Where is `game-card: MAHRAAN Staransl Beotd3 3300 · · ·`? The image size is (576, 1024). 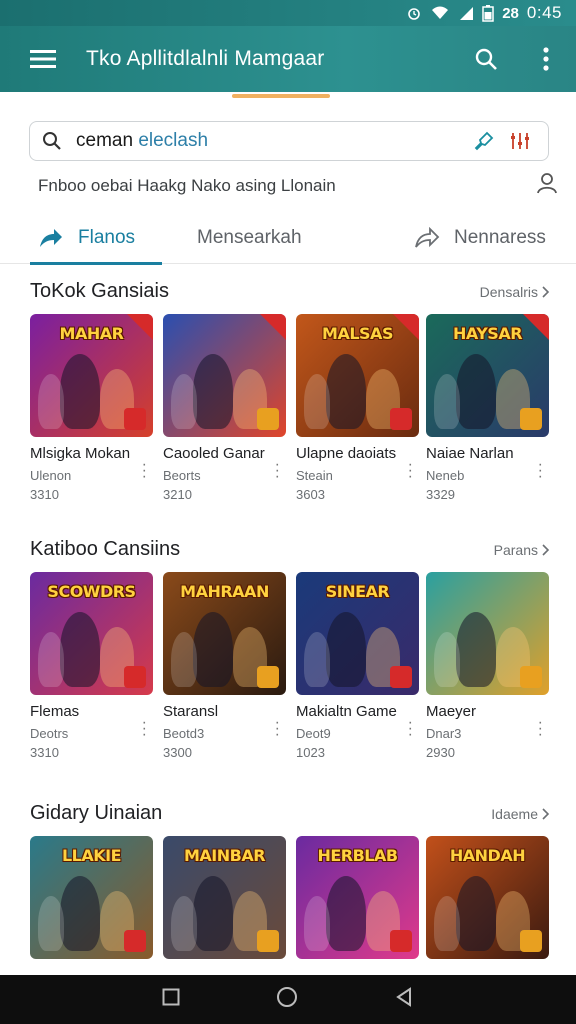
game-card: MAHRAAN Staransl Beotd3 3300 · · · is located at coordinates (224, 667).